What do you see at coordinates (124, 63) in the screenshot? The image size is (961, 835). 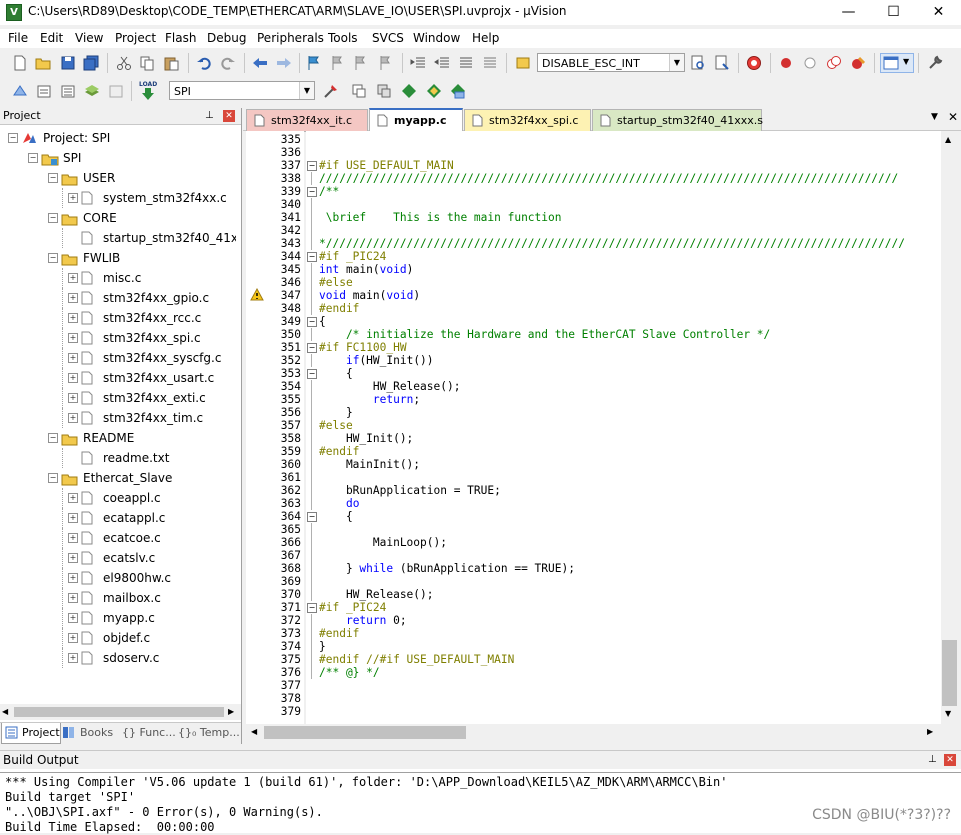 I see `cut-icon` at bounding box center [124, 63].